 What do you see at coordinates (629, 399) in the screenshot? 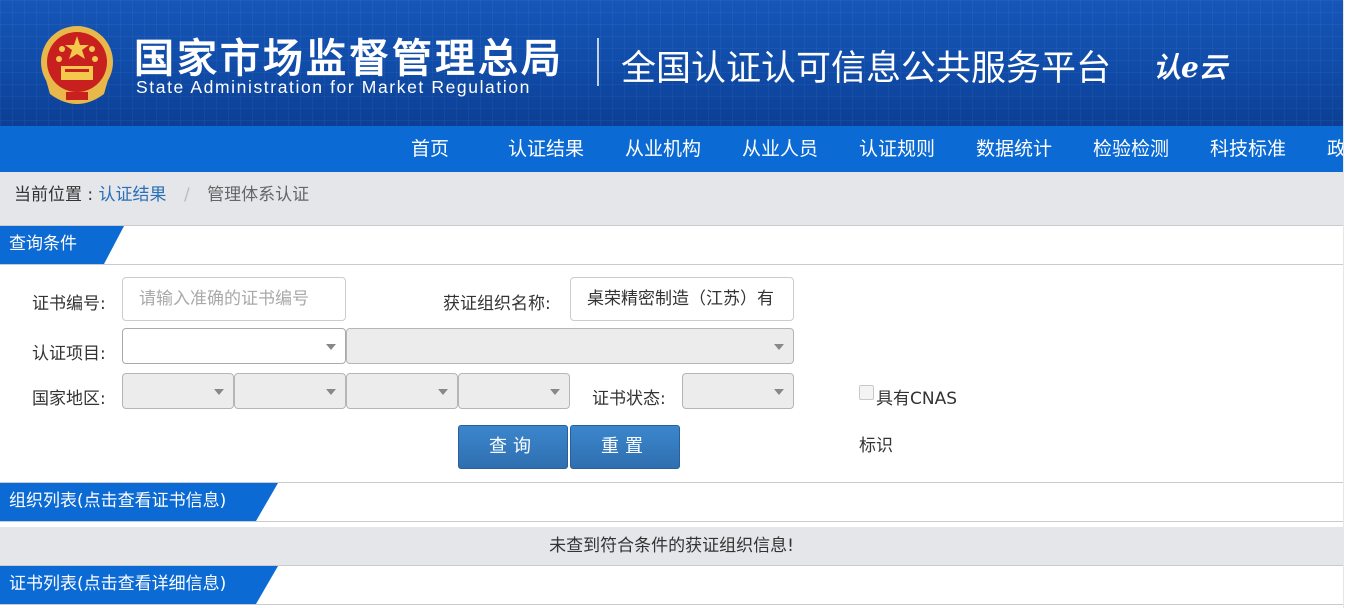
I see `status-label: 证书状态:` at bounding box center [629, 399].